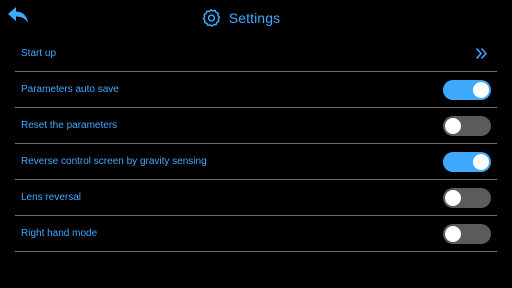 The width and height of the screenshot is (512, 288). What do you see at coordinates (482, 54) in the screenshot?
I see `double-chevron-right-icon` at bounding box center [482, 54].